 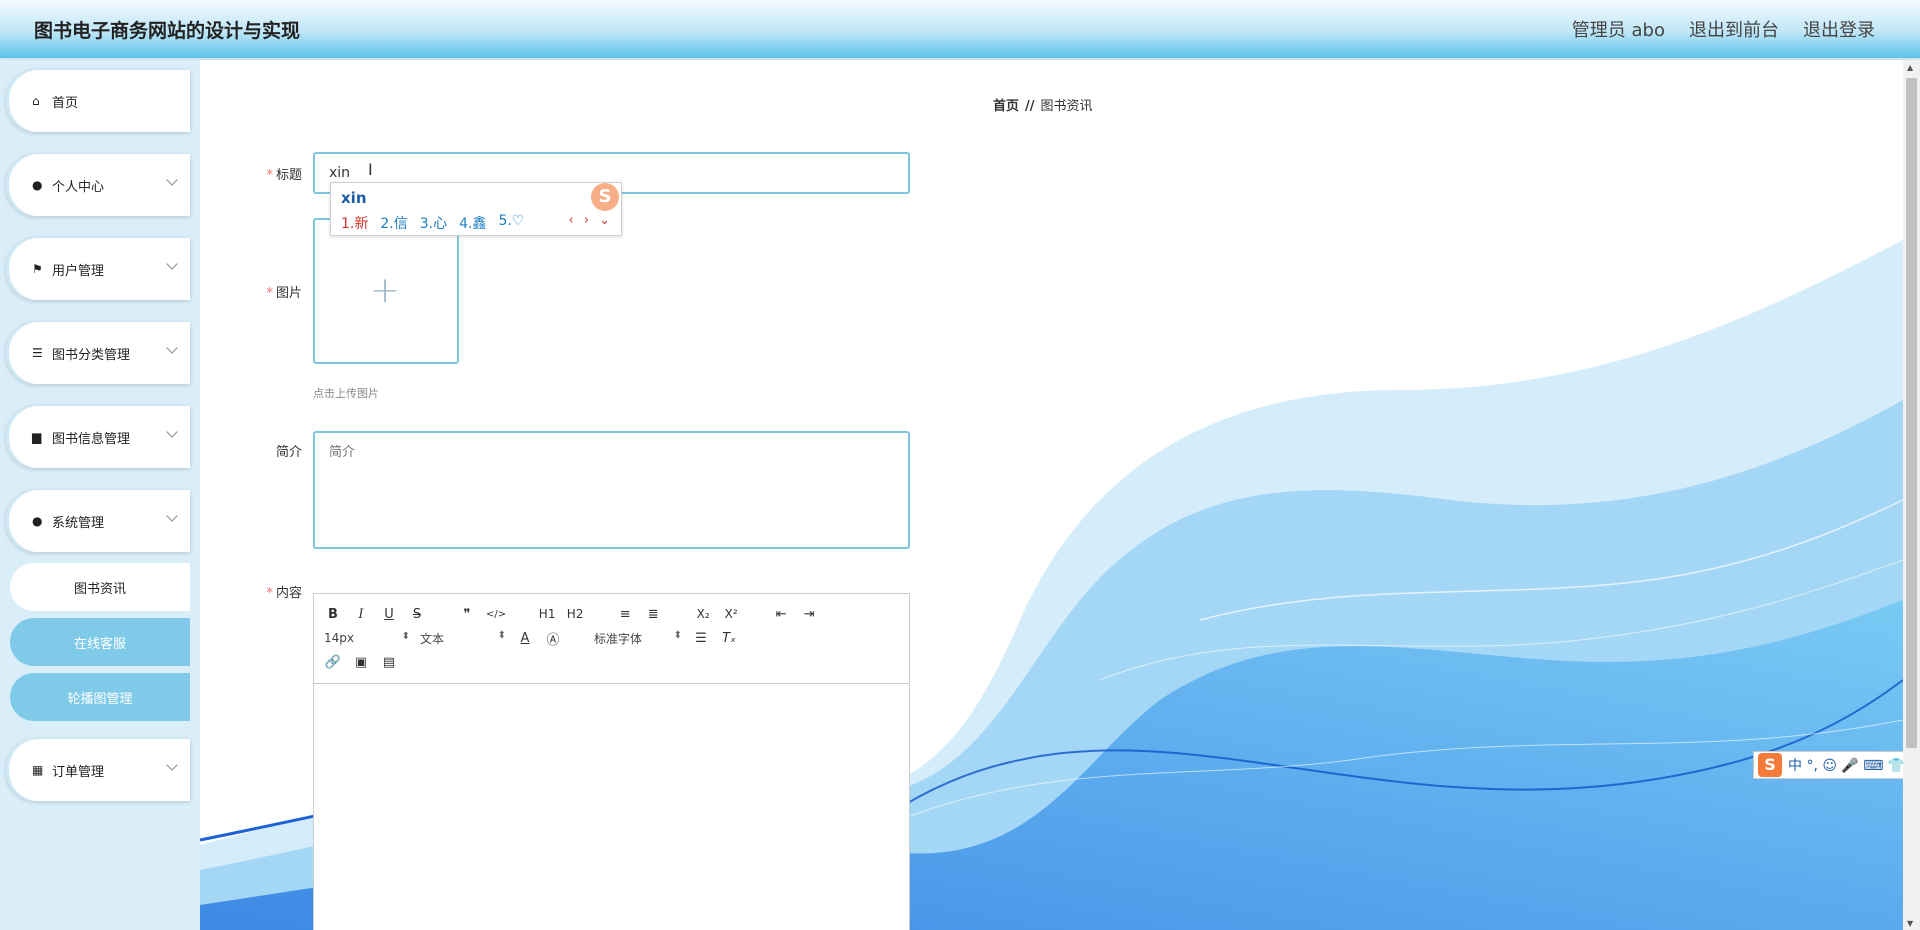 What do you see at coordinates (389, 662) in the screenshot?
I see `video-icon: ▤` at bounding box center [389, 662].